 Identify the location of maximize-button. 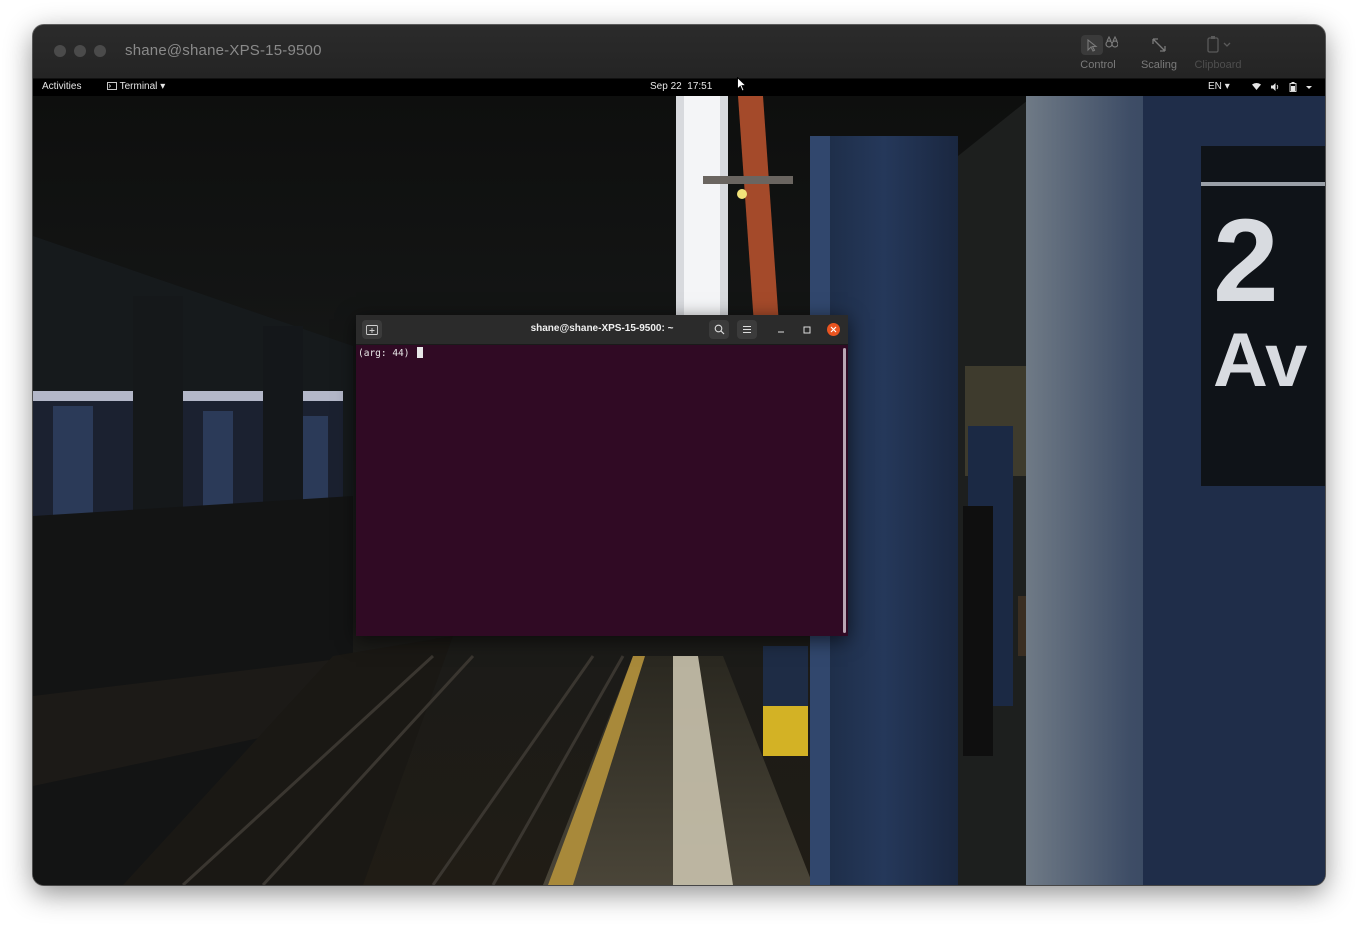
(806, 329).